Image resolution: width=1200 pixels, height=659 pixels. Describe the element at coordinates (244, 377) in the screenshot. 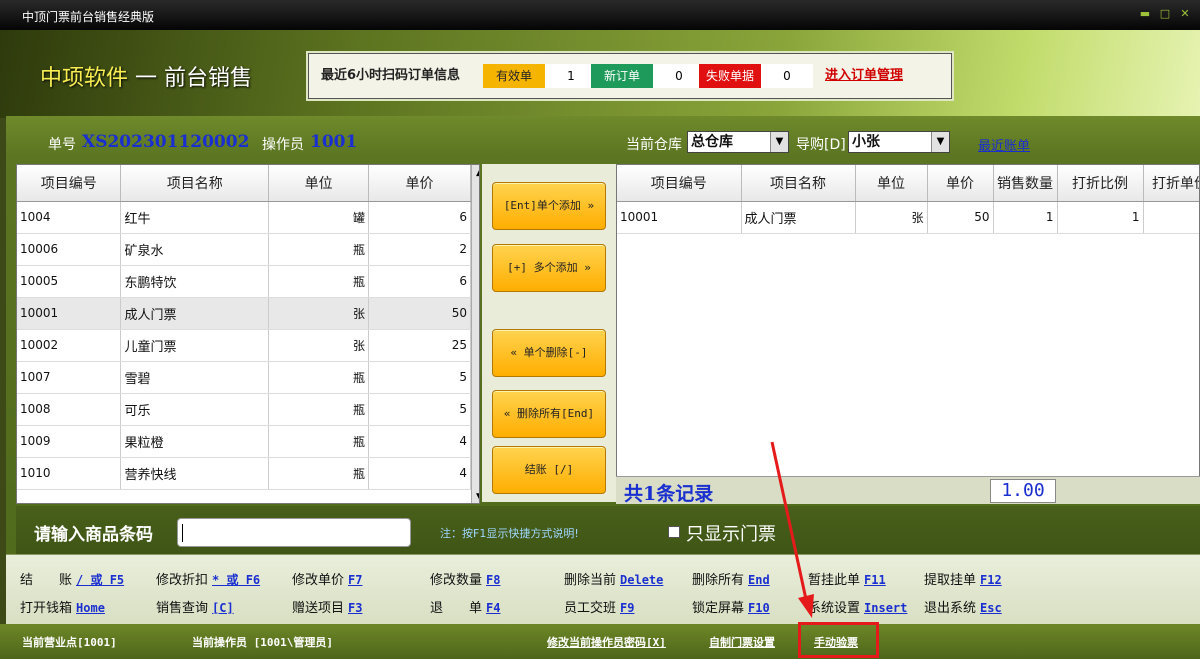

I see `table-row: 1007 雪碧瓶 5` at that location.